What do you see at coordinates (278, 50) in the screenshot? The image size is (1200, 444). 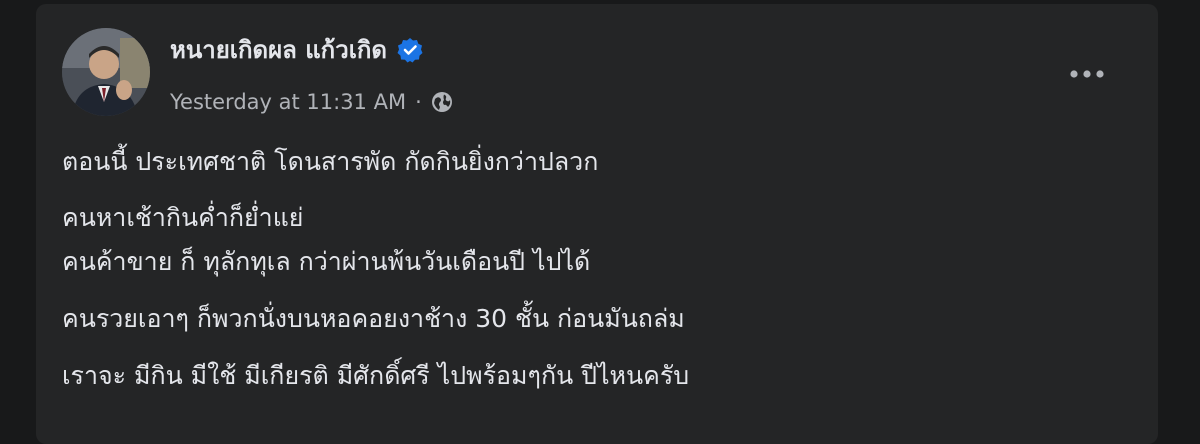 I see `author-name-text: หนายเกิดผล แก้วเกิด` at bounding box center [278, 50].